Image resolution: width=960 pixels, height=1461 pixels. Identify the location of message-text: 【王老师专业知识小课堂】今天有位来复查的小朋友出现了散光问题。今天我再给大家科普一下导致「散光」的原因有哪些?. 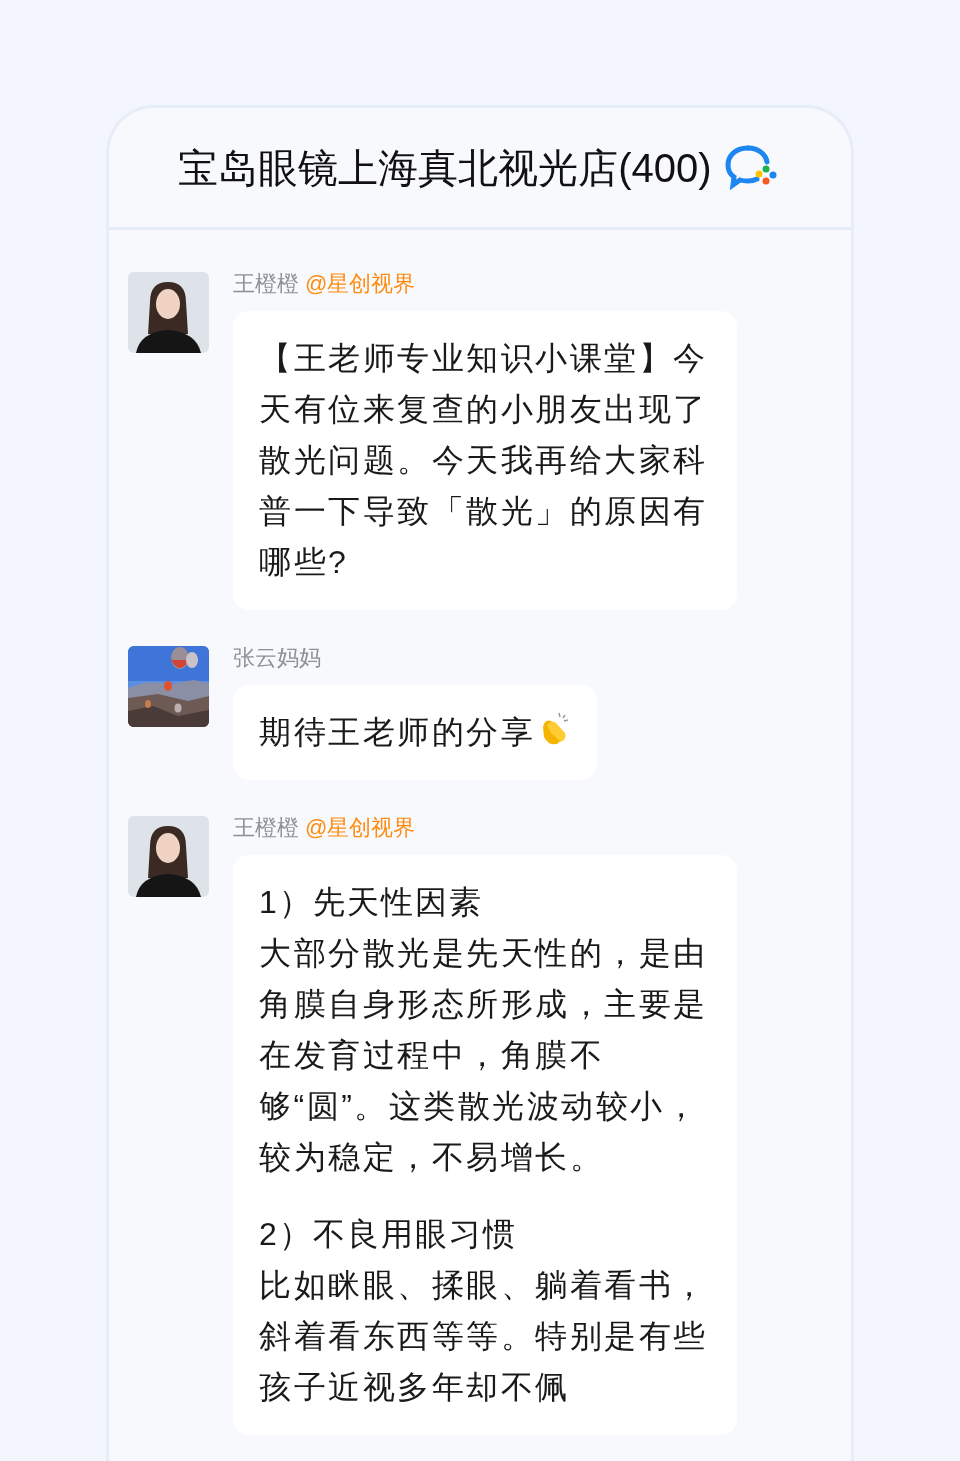
(484, 460).